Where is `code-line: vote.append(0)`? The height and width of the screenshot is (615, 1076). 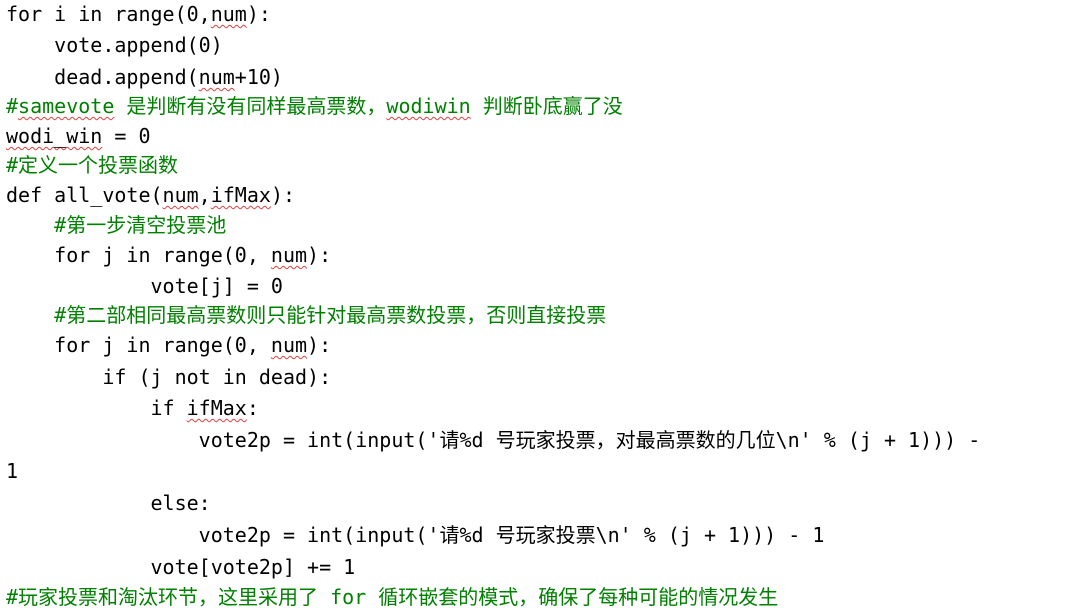
code-line: vote.append(0) is located at coordinates (114, 45).